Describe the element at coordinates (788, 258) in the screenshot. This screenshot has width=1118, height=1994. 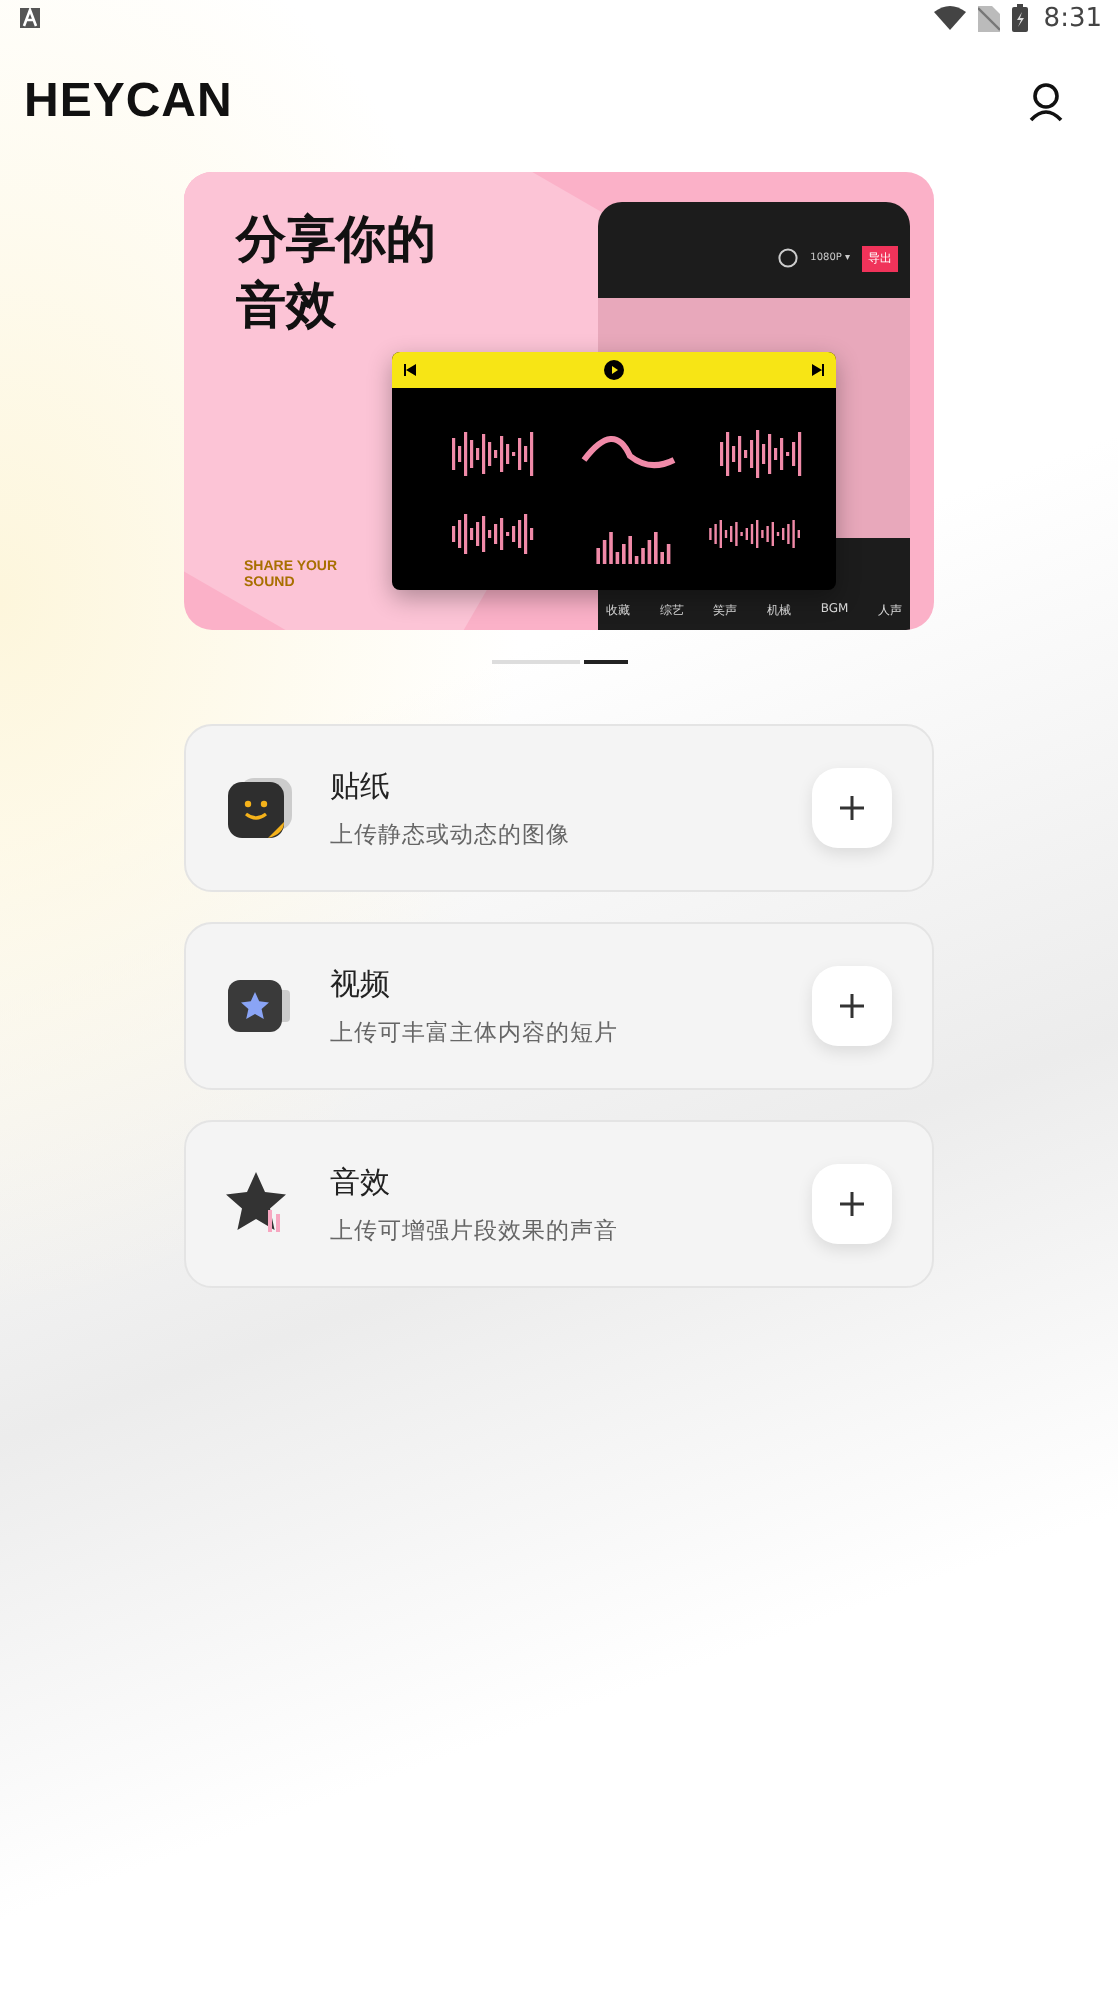
I see `help-icon` at that location.